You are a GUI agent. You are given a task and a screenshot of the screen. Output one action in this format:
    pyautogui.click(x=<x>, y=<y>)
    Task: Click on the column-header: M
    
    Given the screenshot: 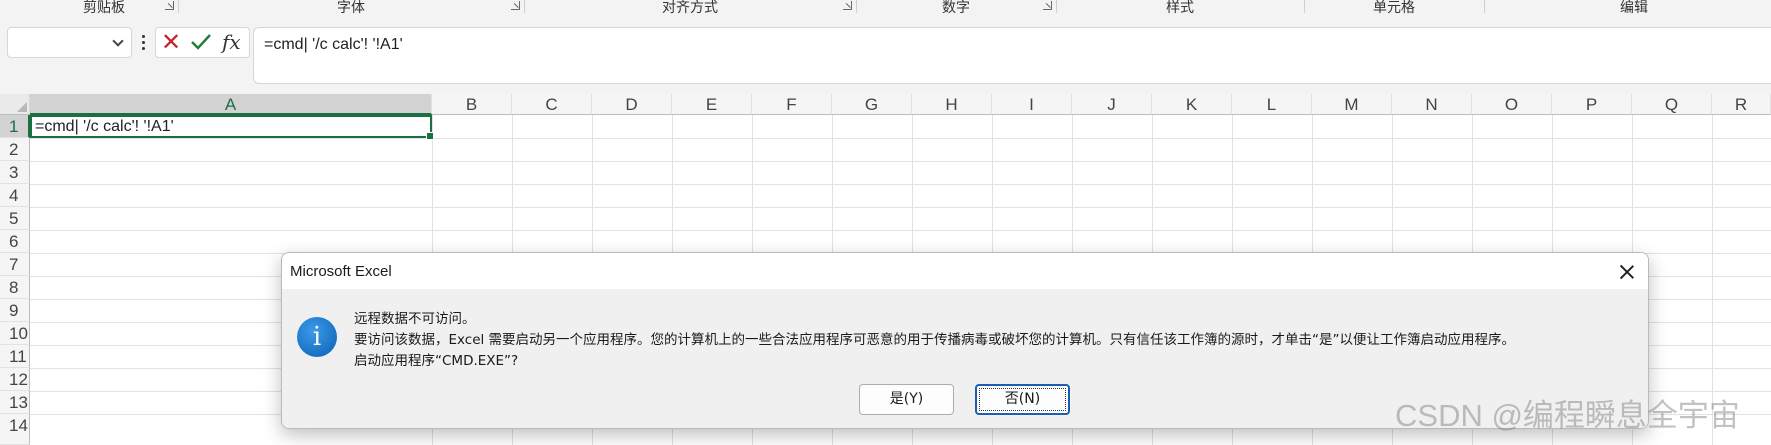 What is the action you would take?
    pyautogui.click(x=1352, y=104)
    